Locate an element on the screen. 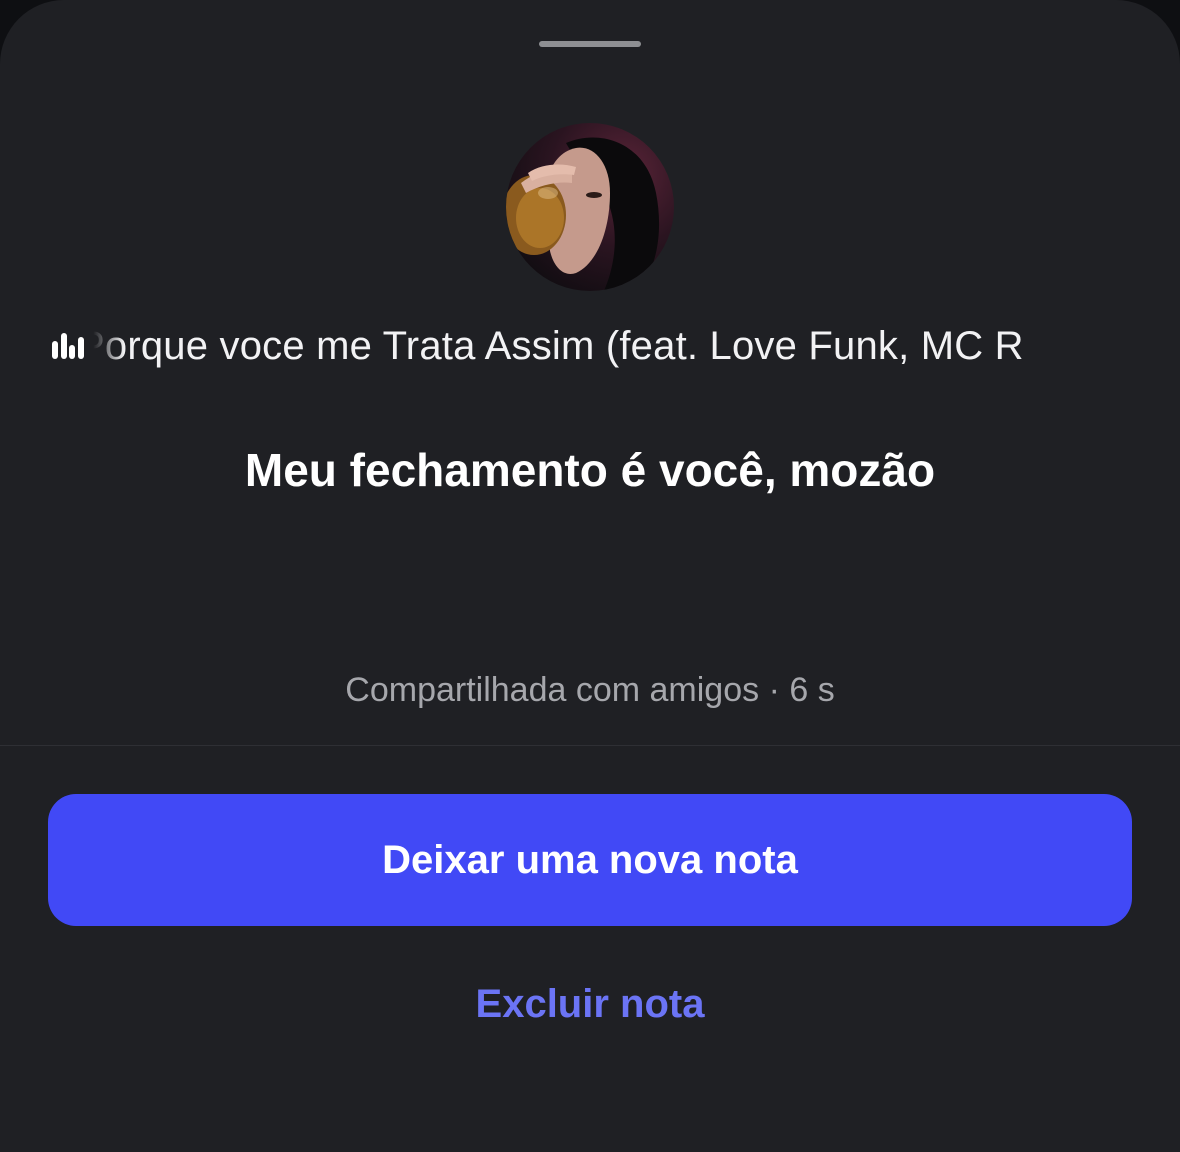 This screenshot has height=1152, width=1180. note-text: Meu fechamento é você, mozão is located at coordinates (590, 470).